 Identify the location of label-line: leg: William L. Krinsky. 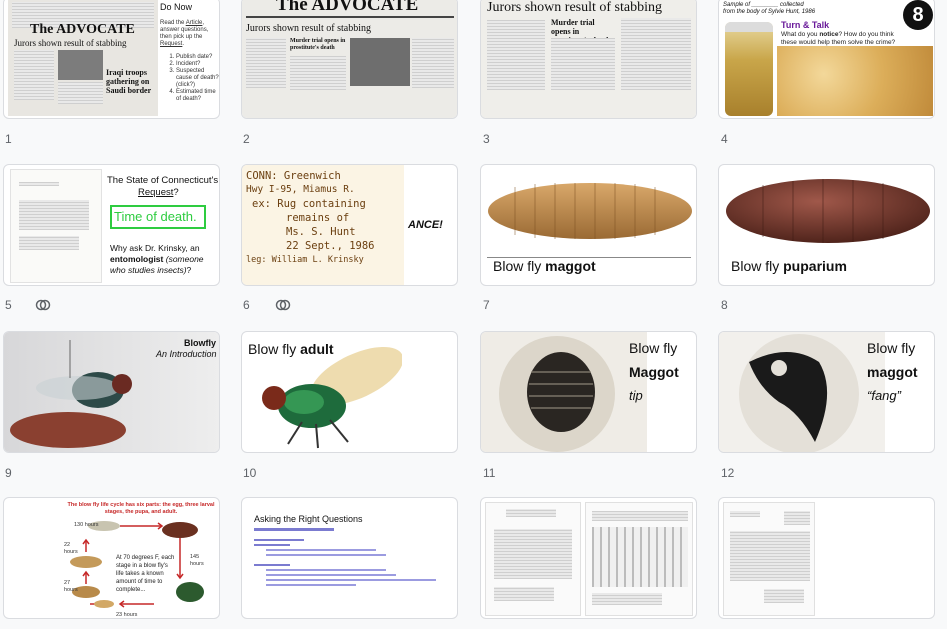
(305, 260).